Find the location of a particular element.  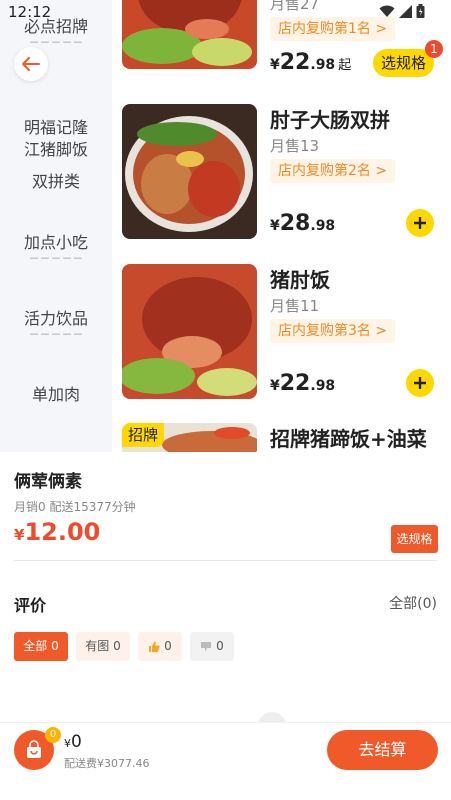

review-filter-with-photos: 有图 0 is located at coordinates (103, 646).